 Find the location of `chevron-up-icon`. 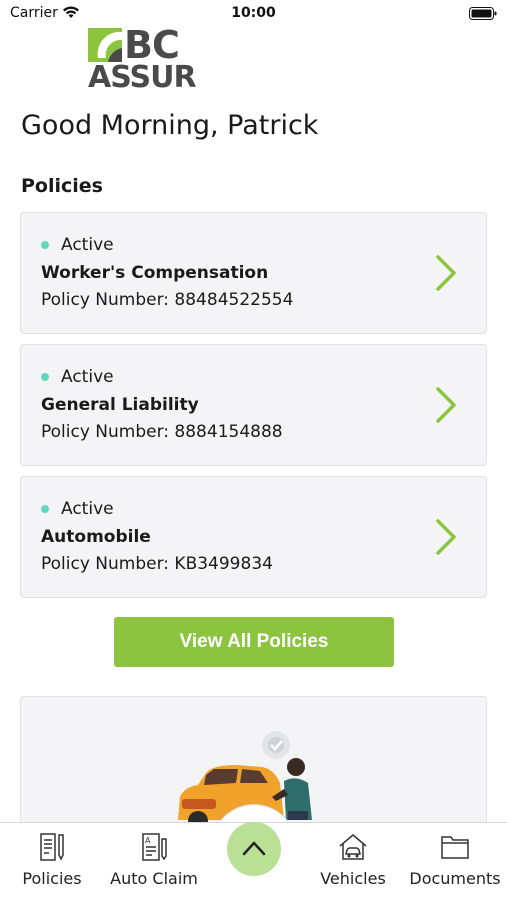

chevron-up-icon is located at coordinates (254, 848).